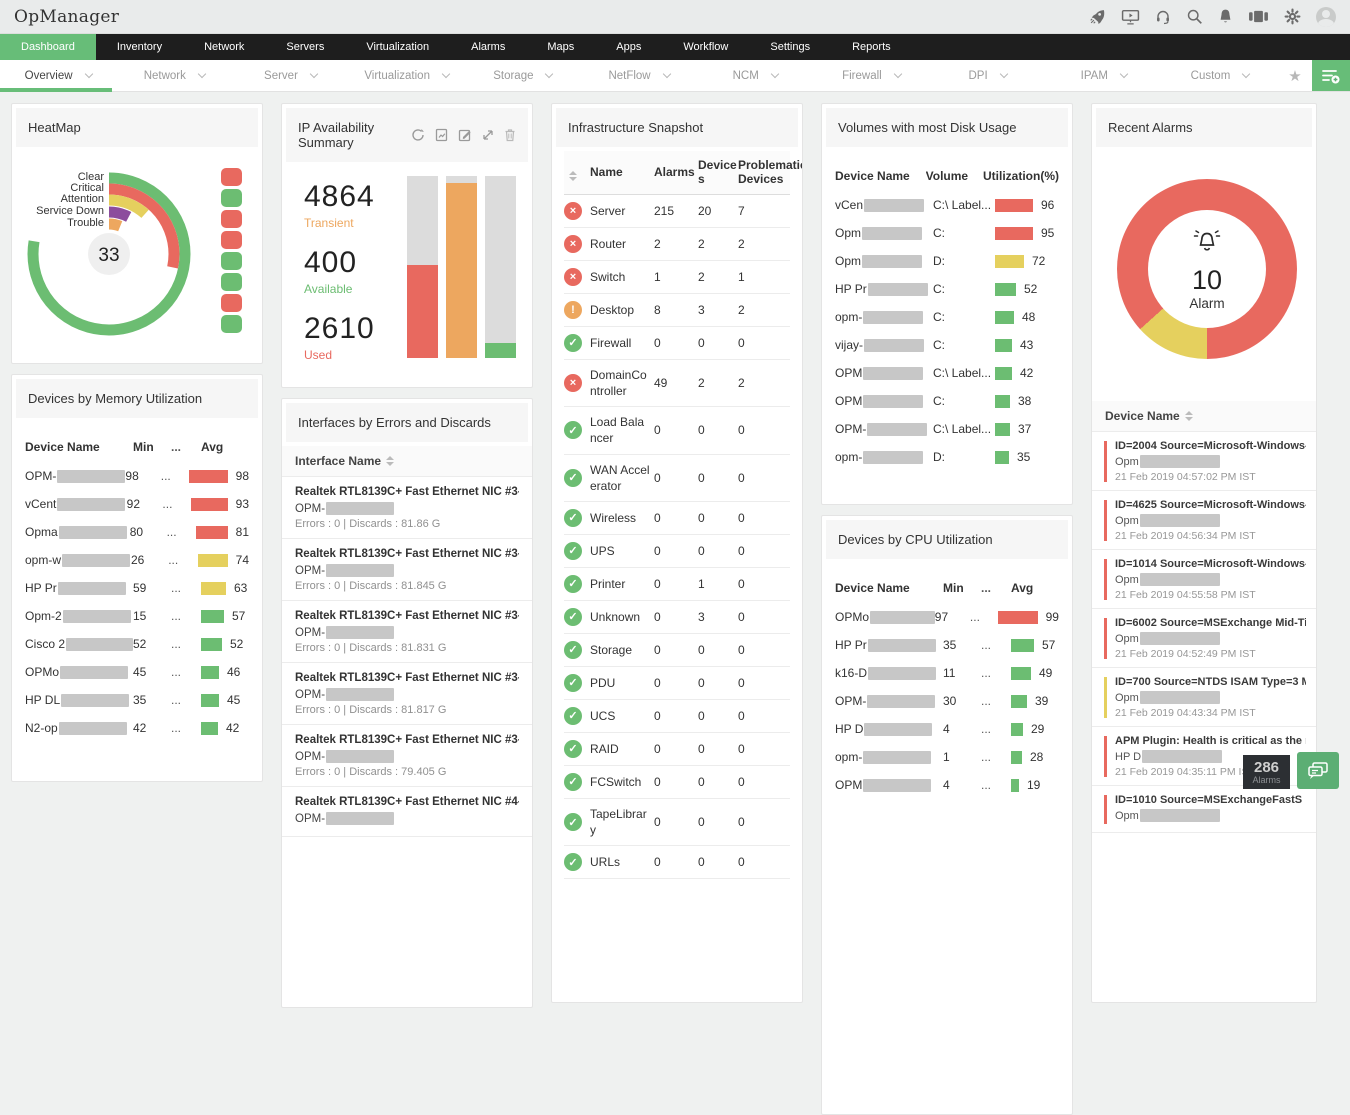 The height and width of the screenshot is (1115, 1350). What do you see at coordinates (677, 384) in the screenshot?
I see `table-row: × DomainController 49 2 2` at bounding box center [677, 384].